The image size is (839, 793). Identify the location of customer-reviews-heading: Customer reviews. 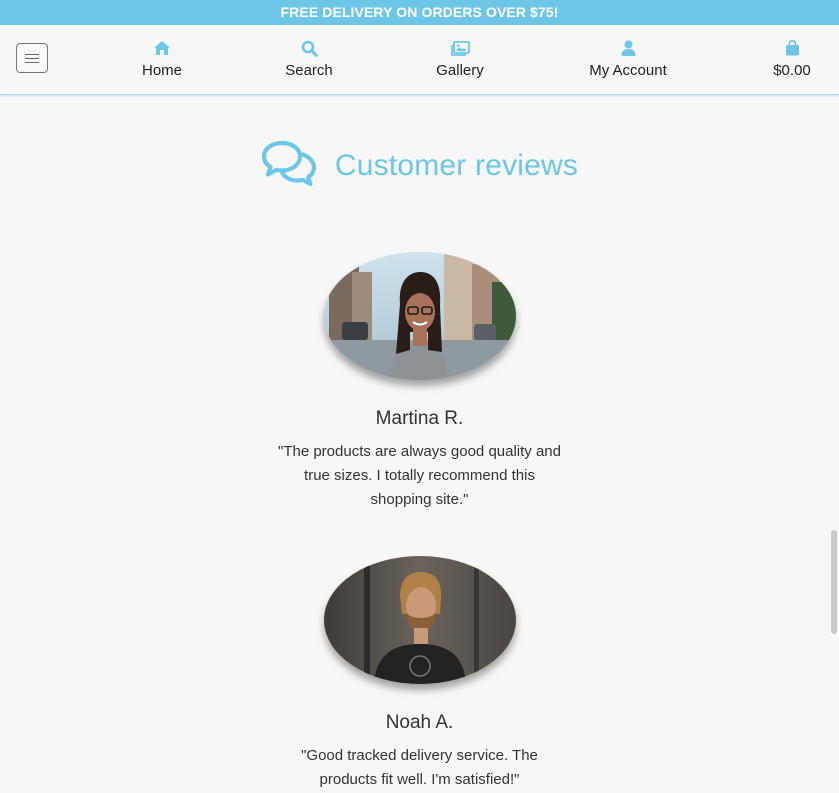
(419, 165).